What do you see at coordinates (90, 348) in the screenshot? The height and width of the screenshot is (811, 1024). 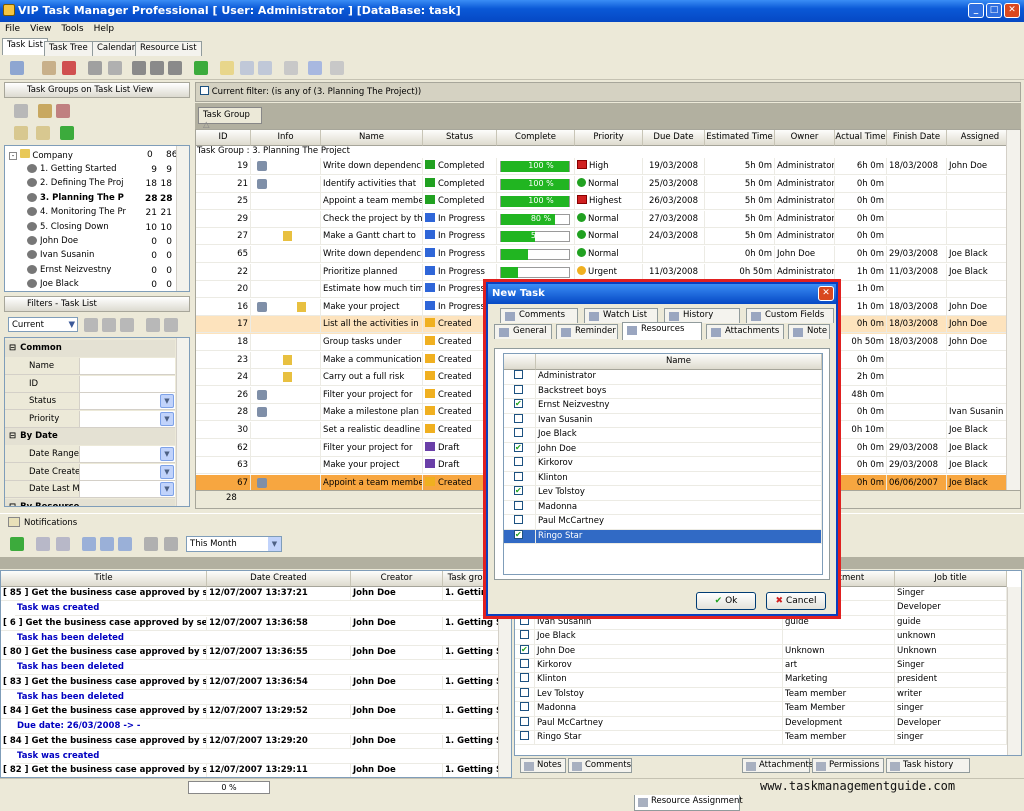 I see `filter-section-header: ⊟ Common` at bounding box center [90, 348].